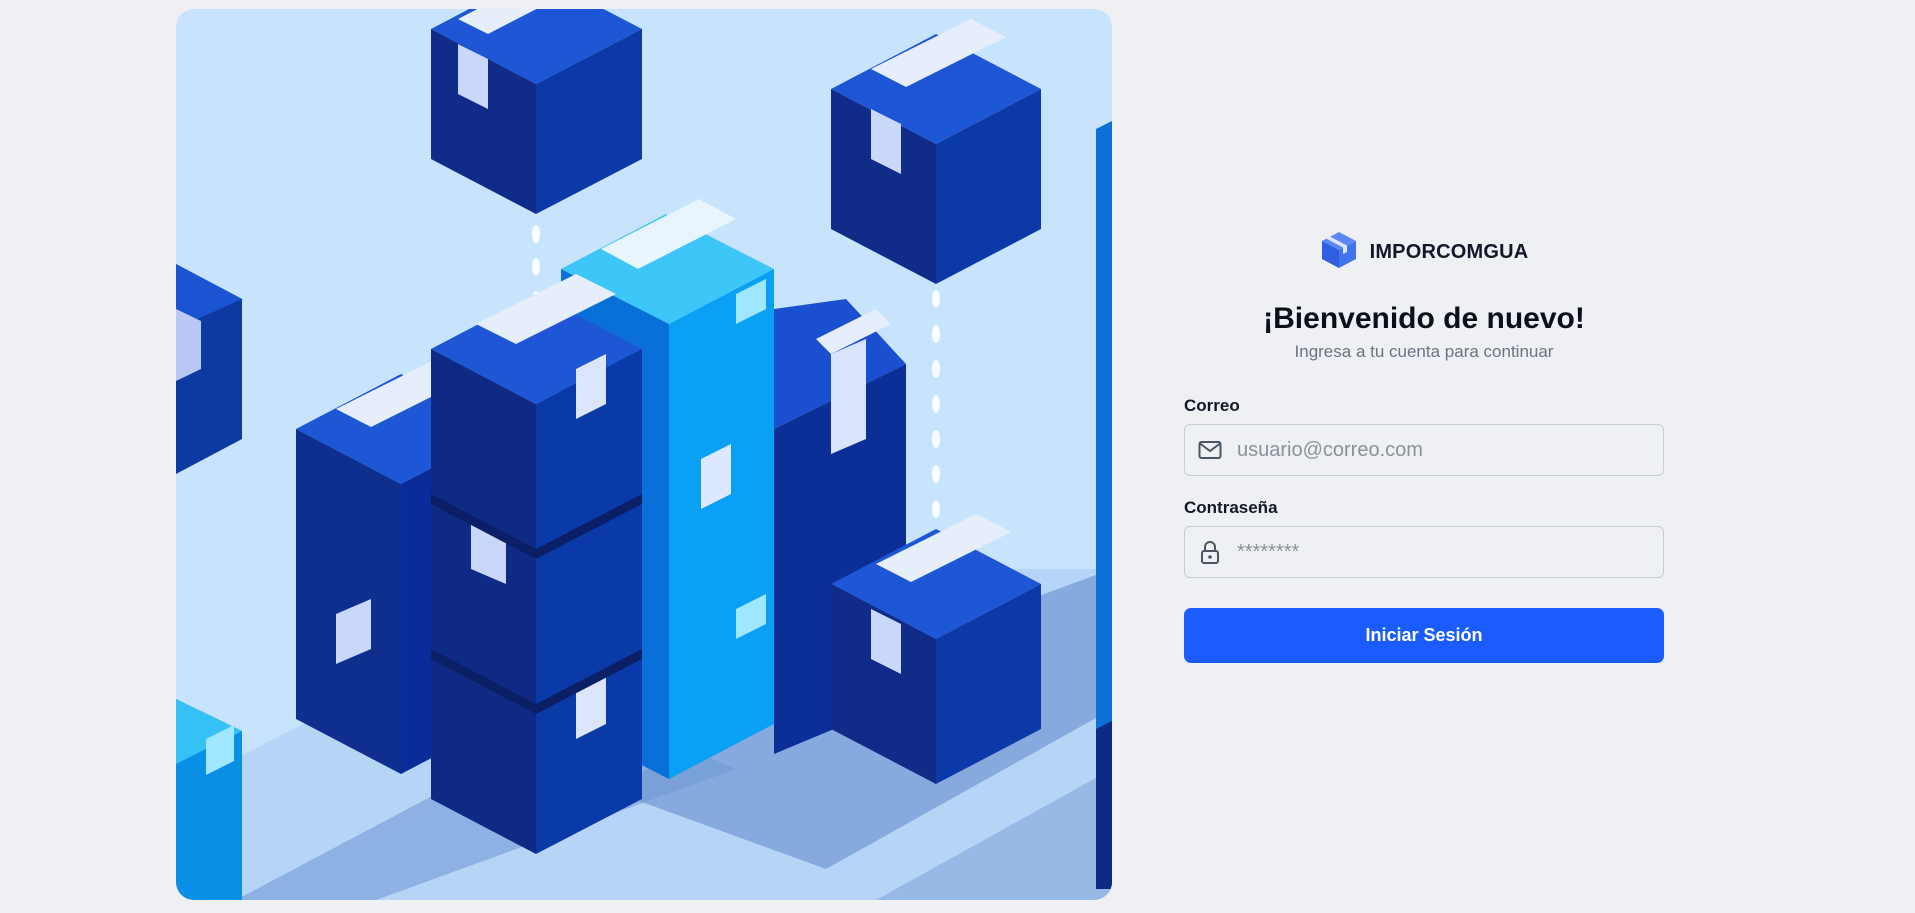 The image size is (1915, 913). Describe the element at coordinates (1450, 552) in the screenshot. I see `password-input` at that location.